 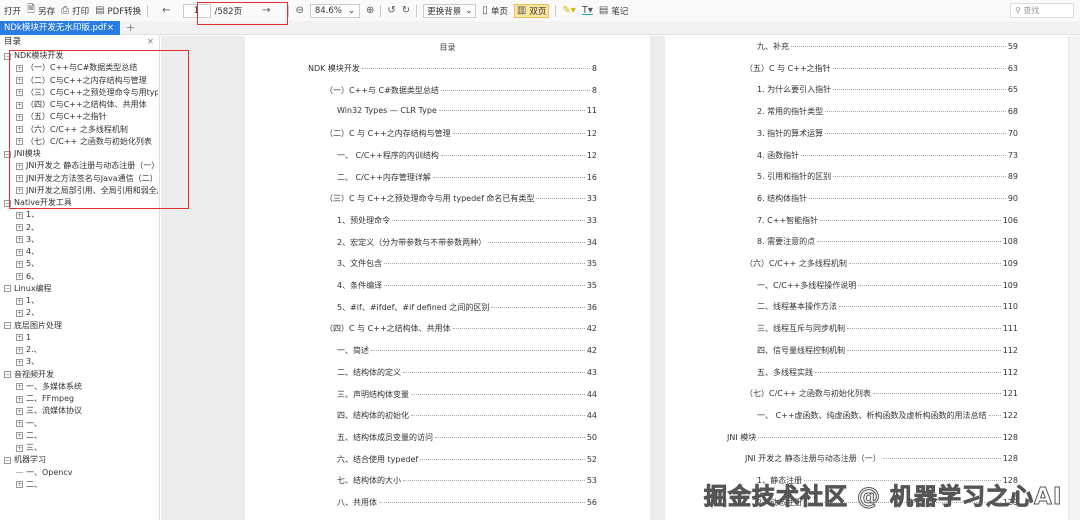 What do you see at coordinates (79, 338) in the screenshot?
I see `outline-item: +1` at bounding box center [79, 338].